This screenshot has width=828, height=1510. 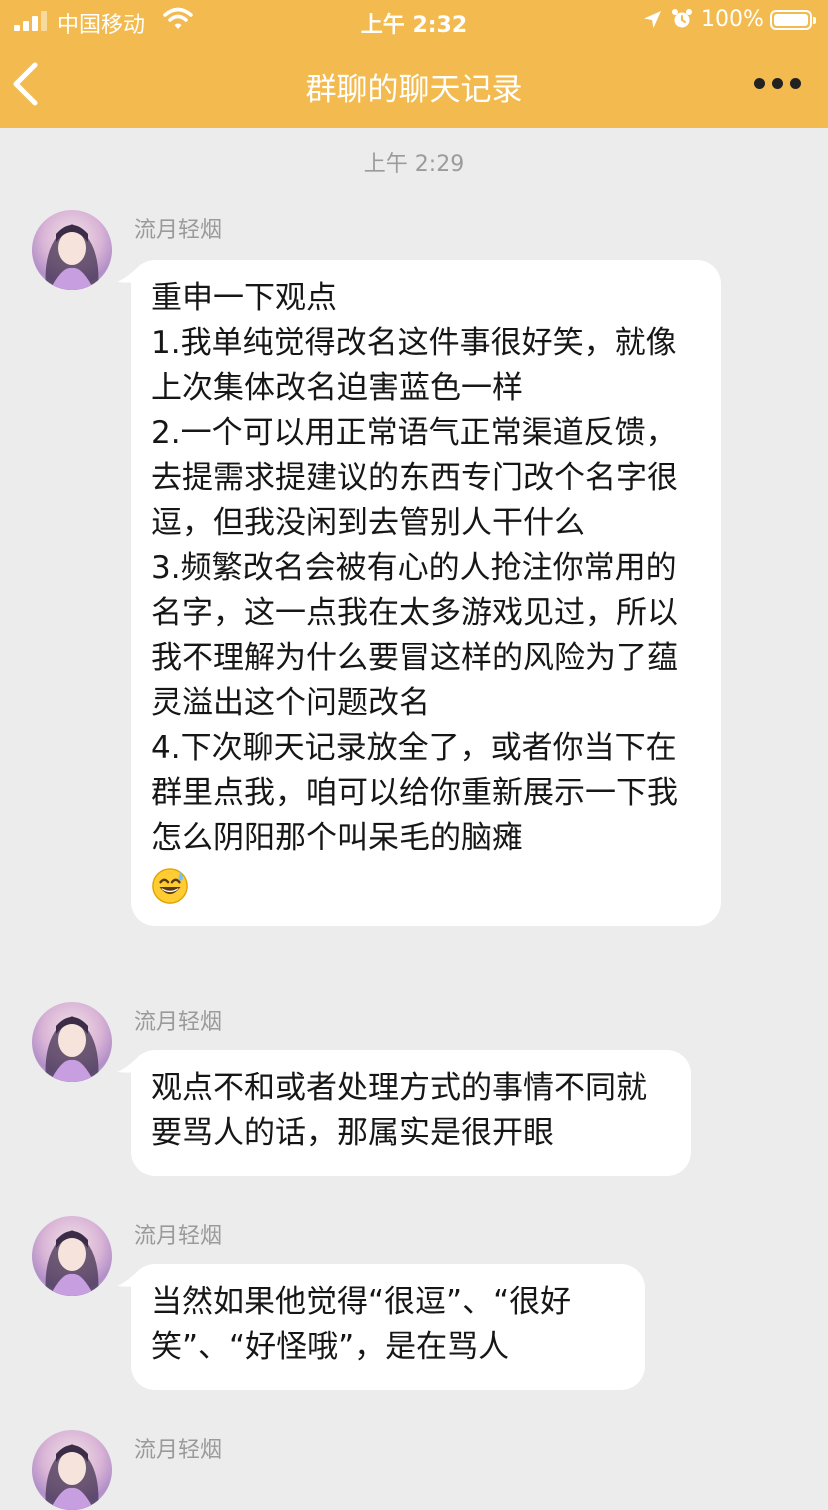 I want to click on page-title: 群聊的聊天记录, so click(x=414, y=90).